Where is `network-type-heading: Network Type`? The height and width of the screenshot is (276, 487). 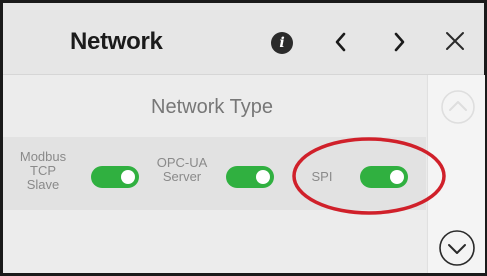 network-type-heading: Network Type is located at coordinates (212, 107).